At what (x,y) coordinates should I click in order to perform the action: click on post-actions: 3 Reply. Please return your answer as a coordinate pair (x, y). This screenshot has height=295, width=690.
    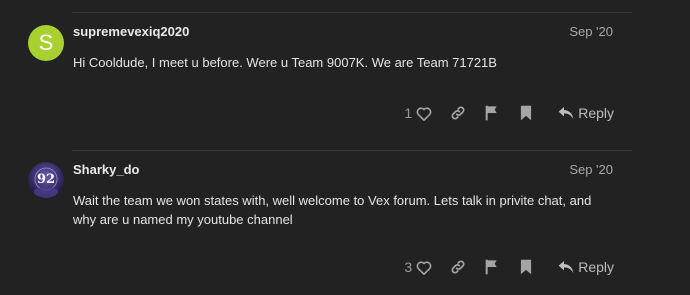
    Looking at the image, I should click on (509, 267).